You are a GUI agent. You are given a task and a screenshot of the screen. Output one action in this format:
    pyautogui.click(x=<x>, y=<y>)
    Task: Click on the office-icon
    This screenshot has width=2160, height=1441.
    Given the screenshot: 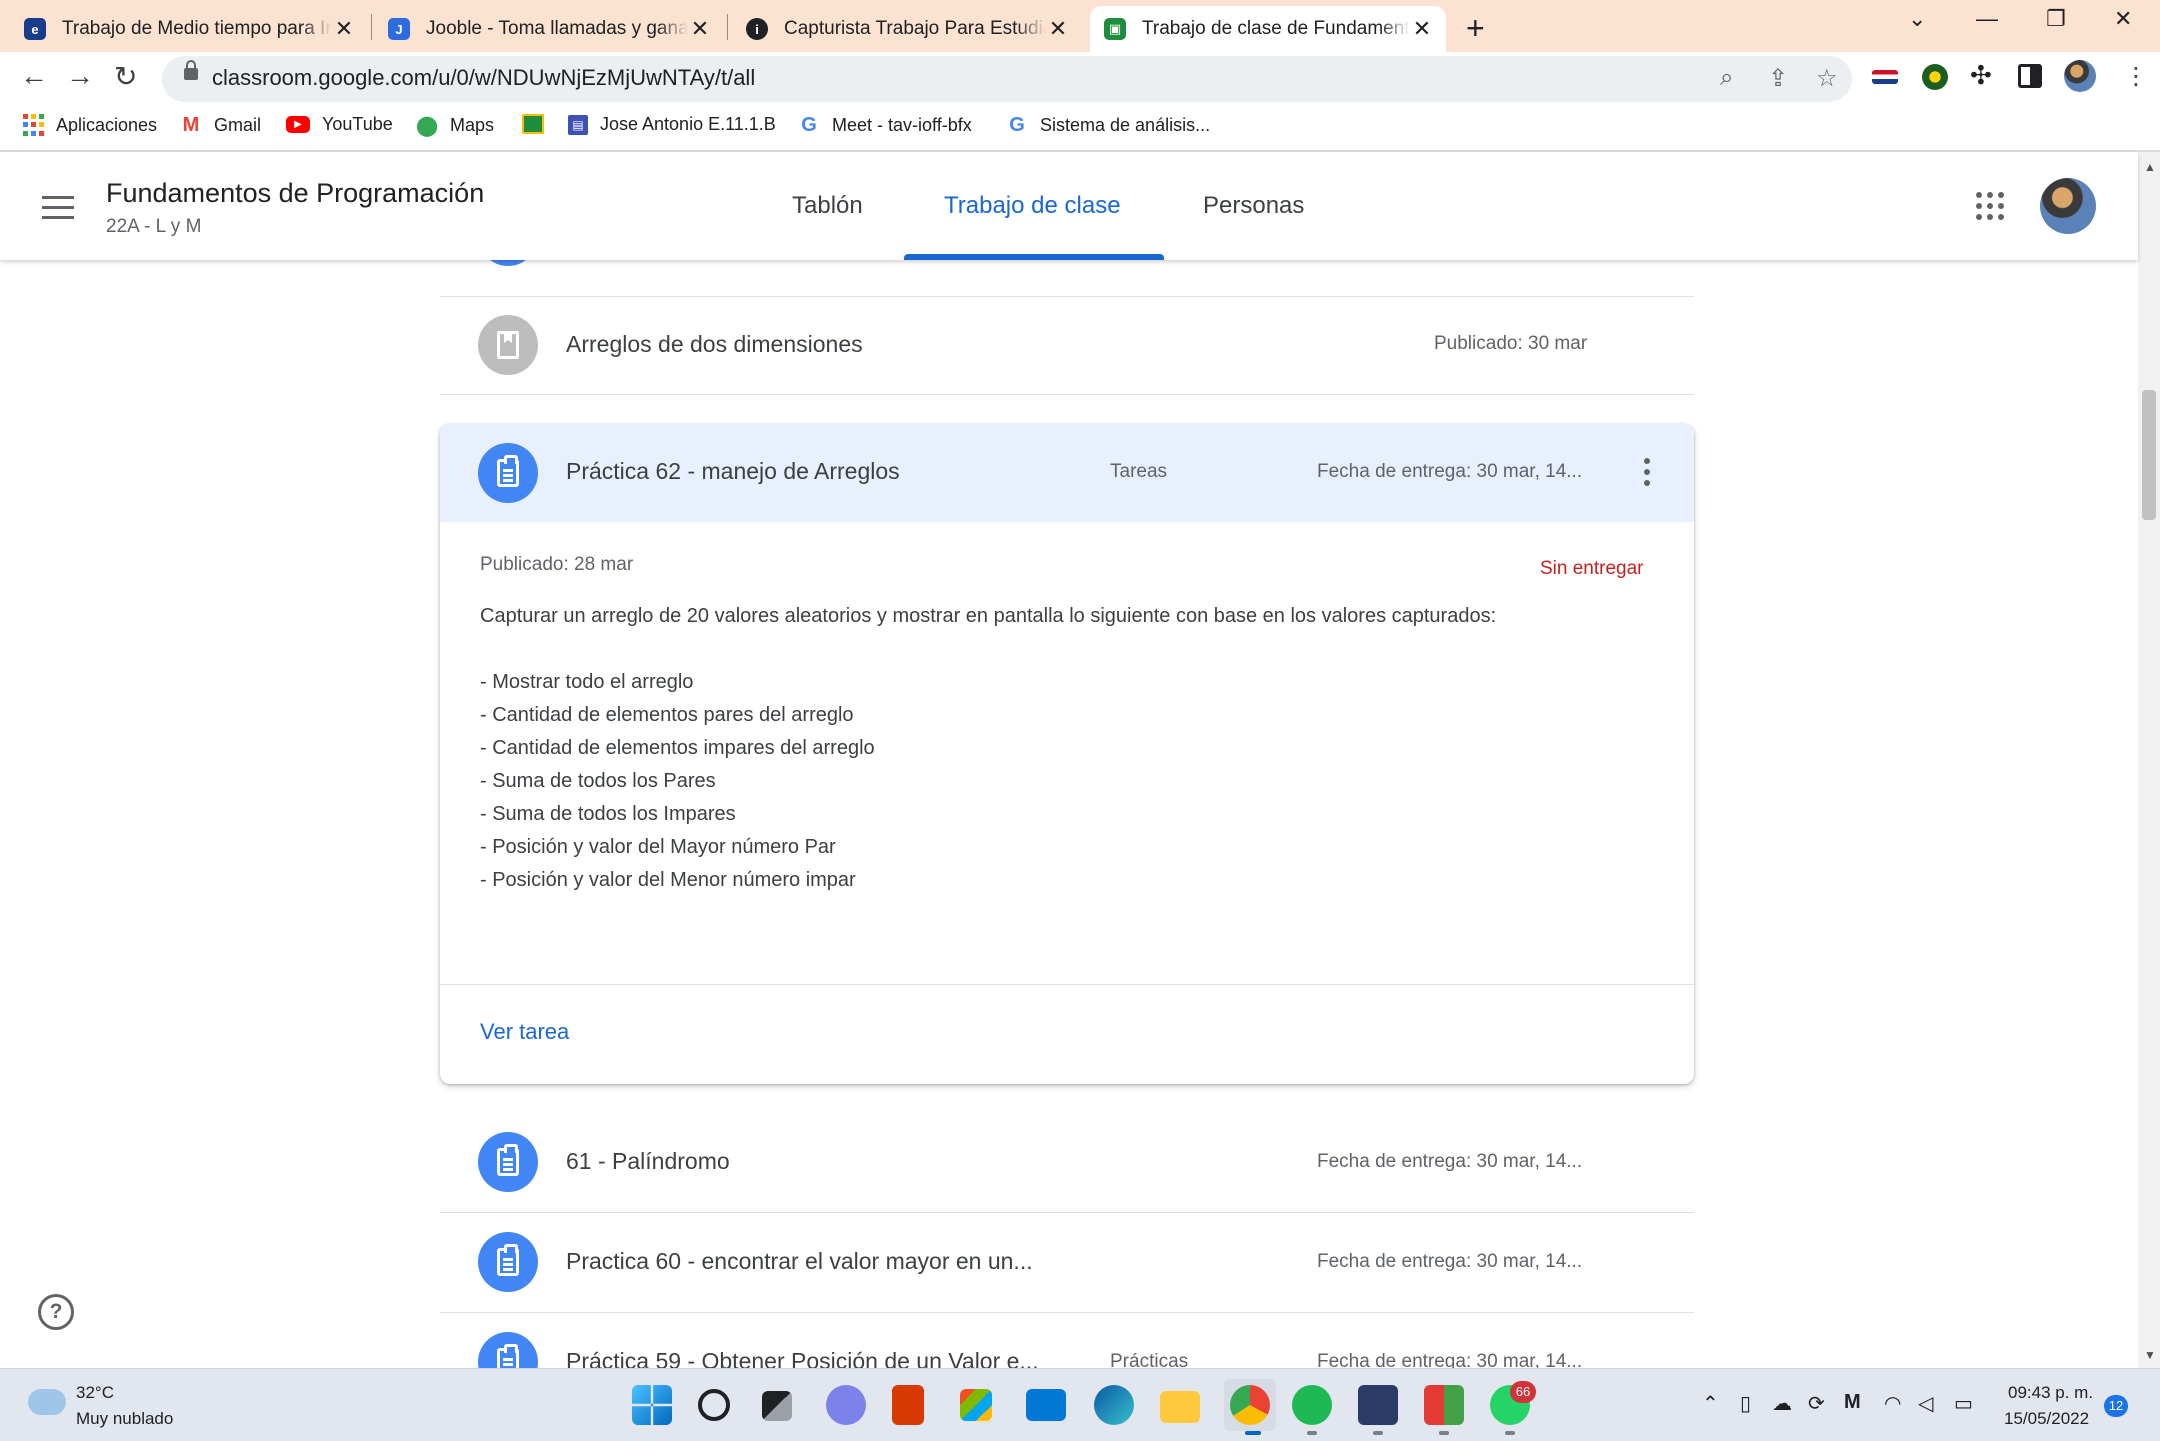 What is the action you would take?
    pyautogui.click(x=908, y=1405)
    